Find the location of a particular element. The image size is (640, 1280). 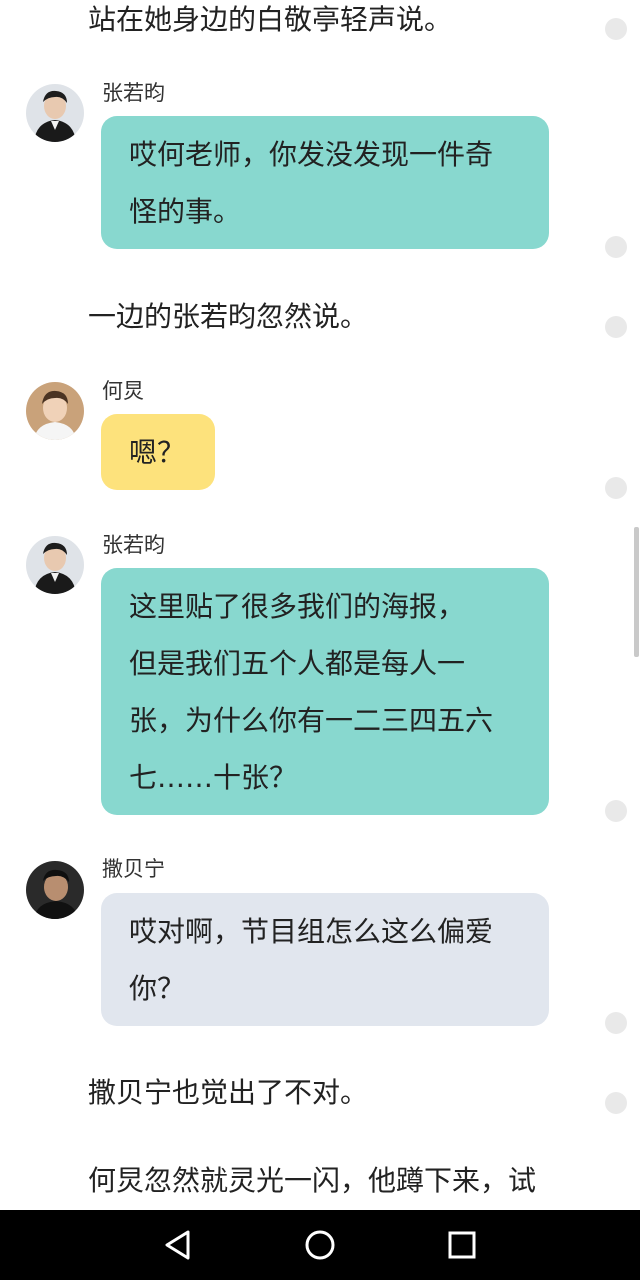

square-recents-icon is located at coordinates (462, 1245).